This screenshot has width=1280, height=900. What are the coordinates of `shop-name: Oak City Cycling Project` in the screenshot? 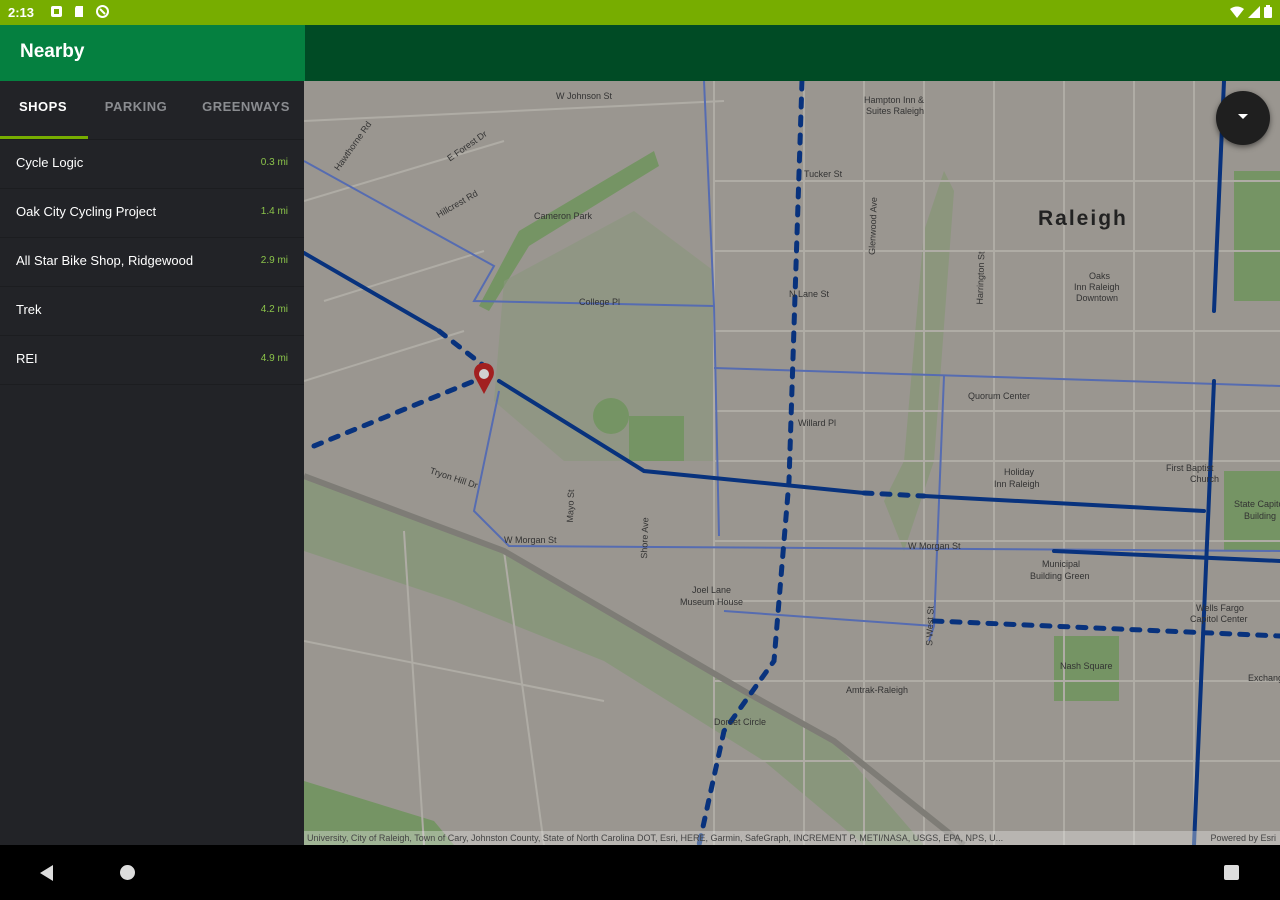 It's located at (86, 211).